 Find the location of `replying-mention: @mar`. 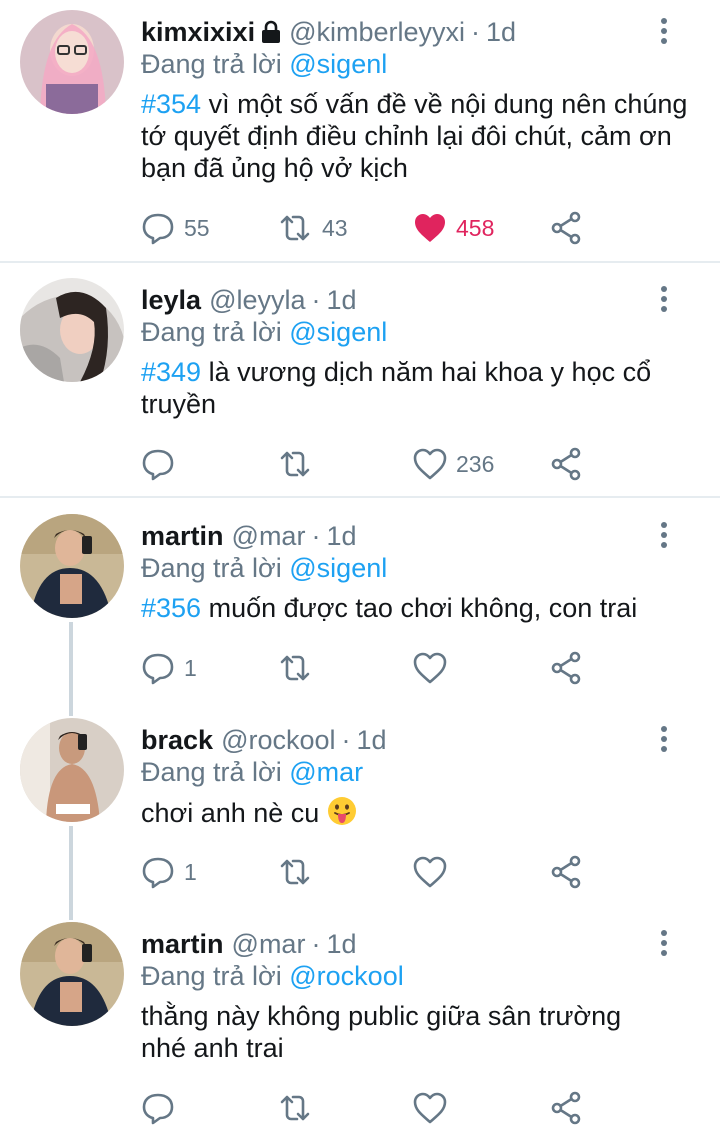

replying-mention: @mar is located at coordinates (326, 772).